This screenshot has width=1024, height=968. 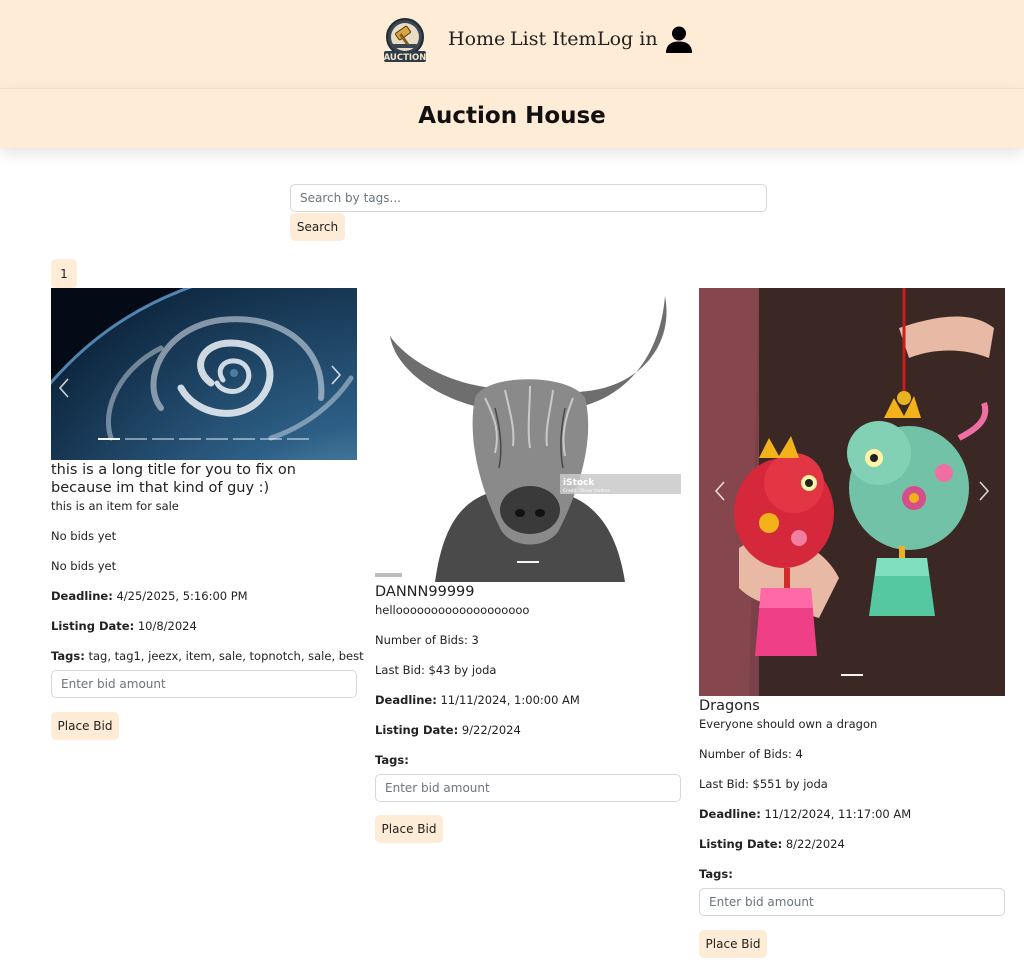 What do you see at coordinates (763, 784) in the screenshot?
I see `item-last-bid: Last Bid: $551 by joda` at bounding box center [763, 784].